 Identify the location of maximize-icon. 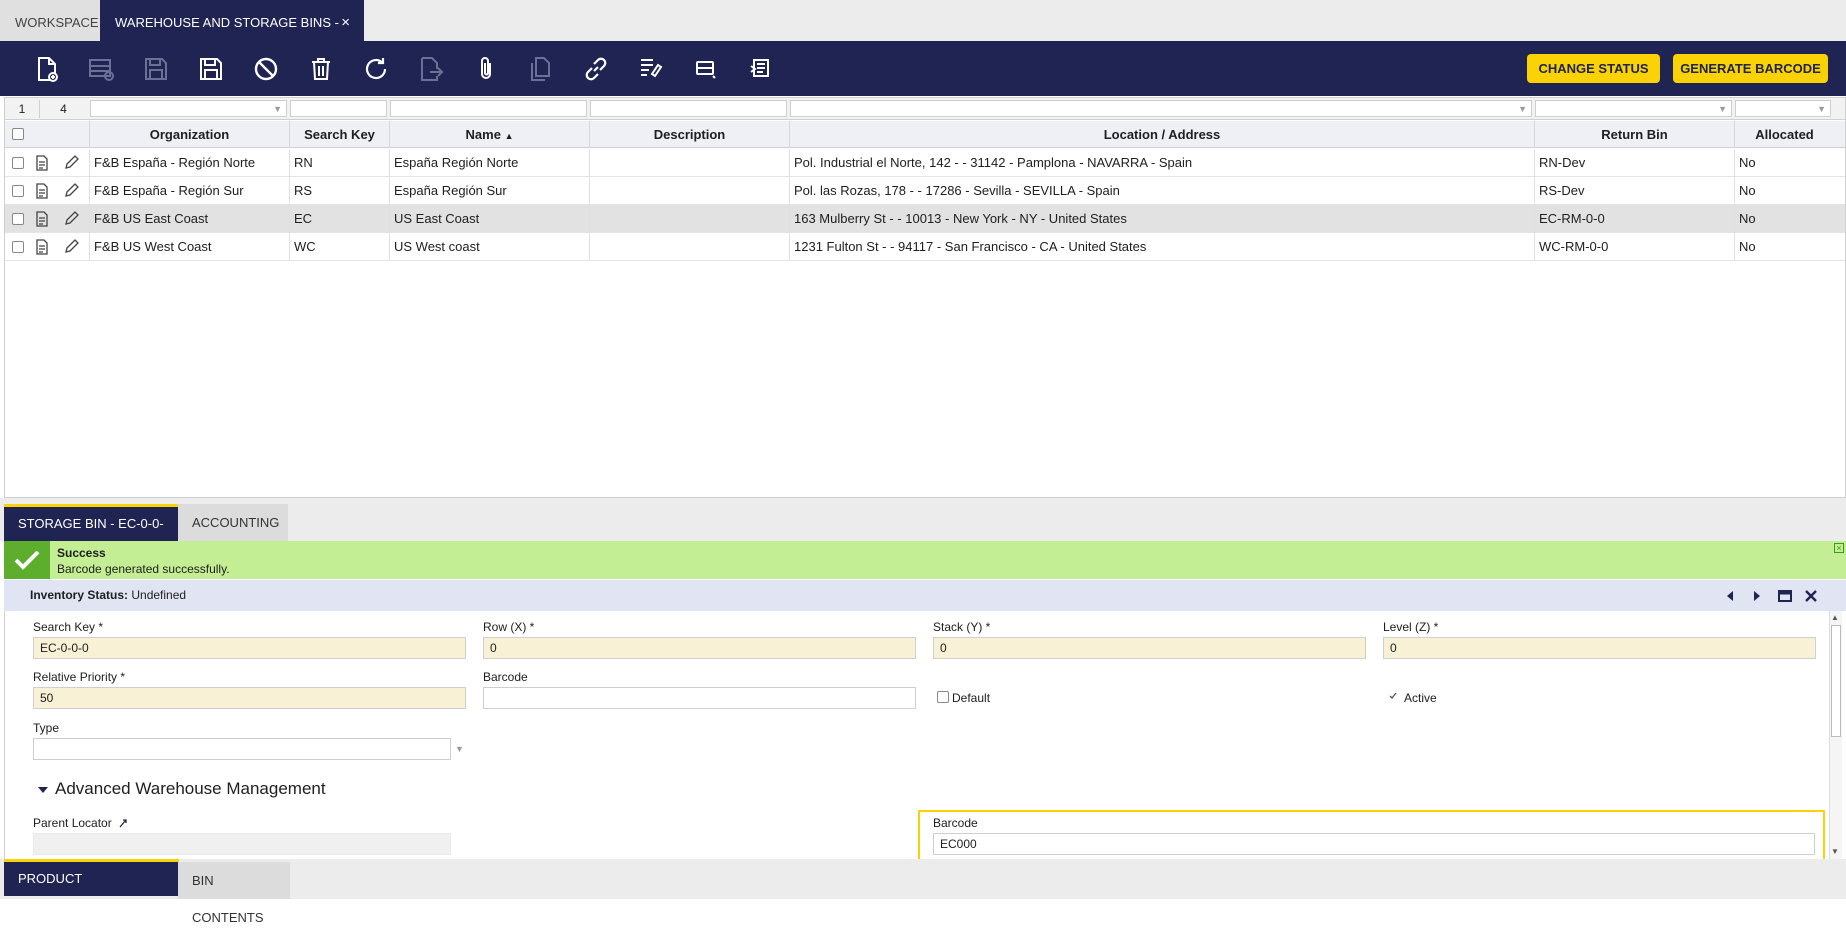
(1785, 596).